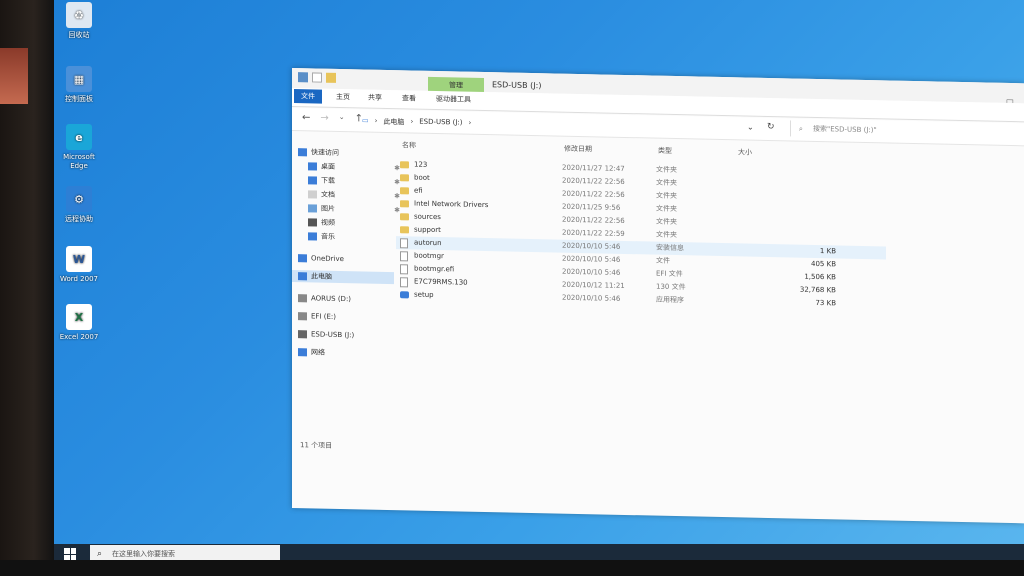 The height and width of the screenshot is (576, 1024). Describe the element at coordinates (409, 98) in the screenshot. I see `tab-view: 查看` at that location.